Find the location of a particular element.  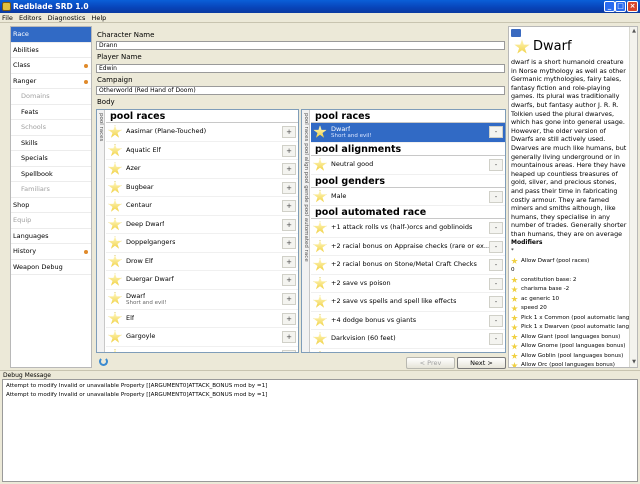

next-button: Next > is located at coordinates (481, 363).